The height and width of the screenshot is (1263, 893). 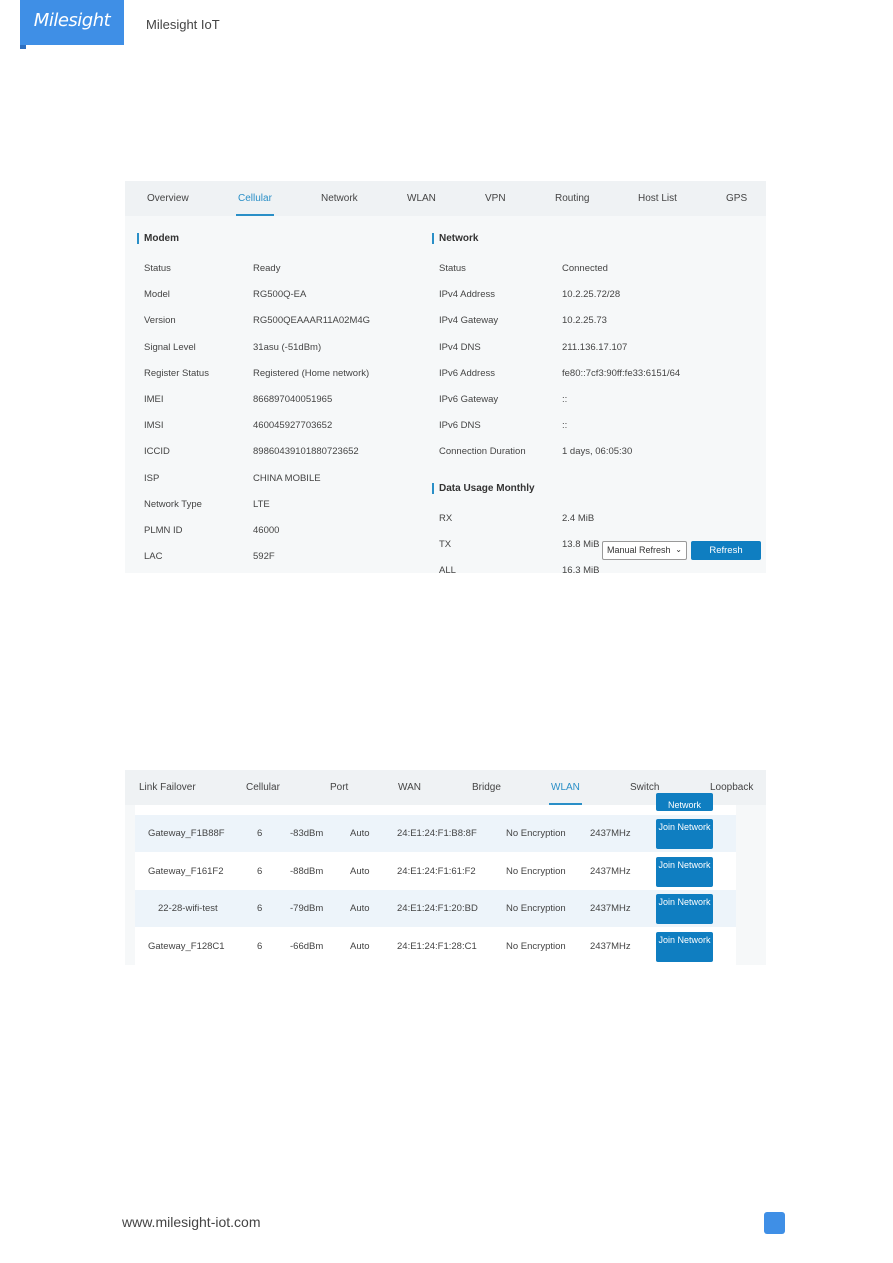 What do you see at coordinates (267, 268) in the screenshot?
I see `field-value: Ready` at bounding box center [267, 268].